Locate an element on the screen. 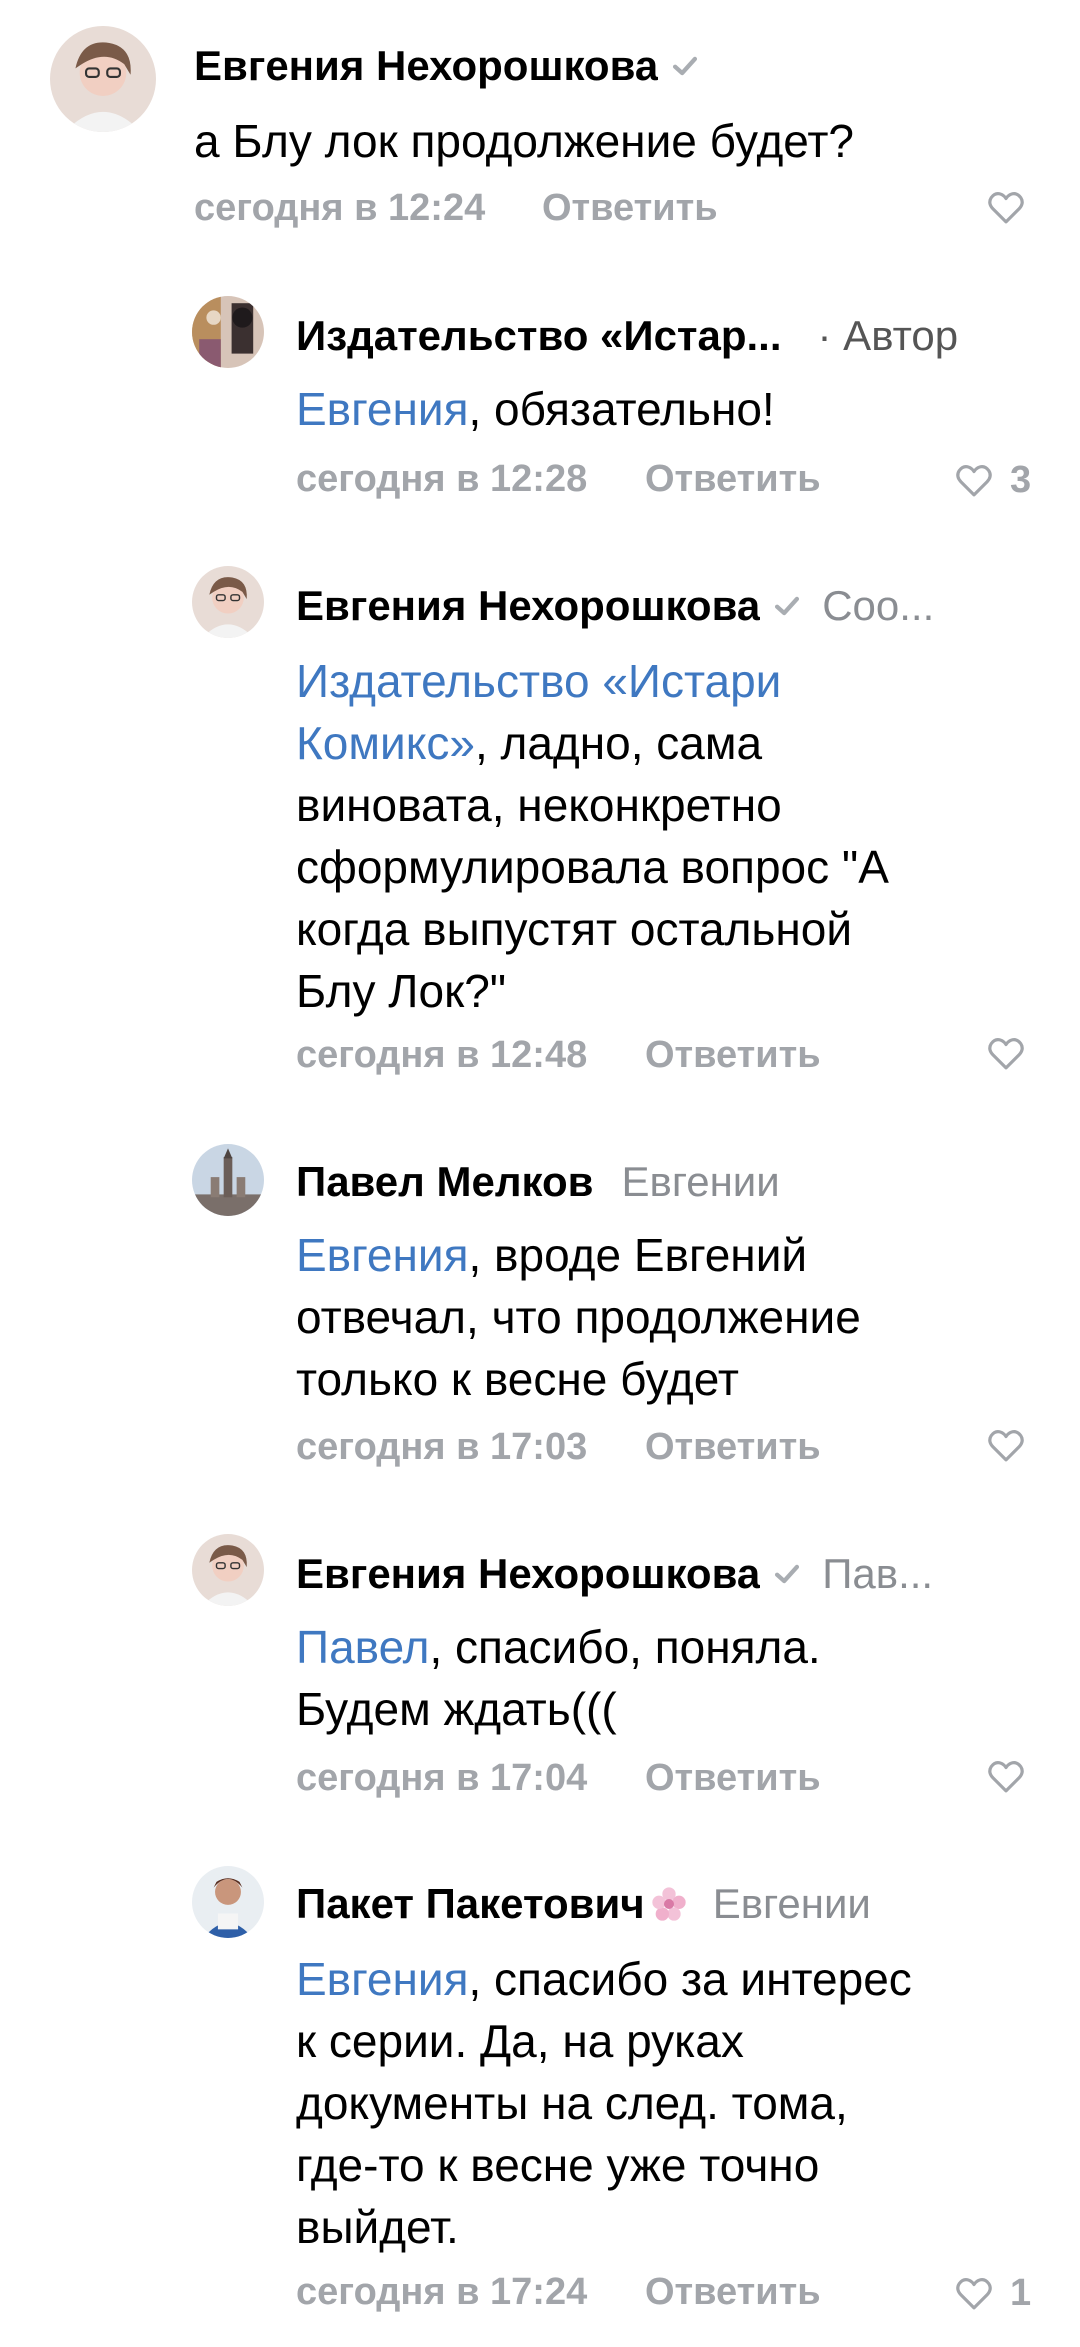 This screenshot has height=2347, width=1080. comment-text-content: , спасибо, поняла. is located at coordinates (625, 1647).